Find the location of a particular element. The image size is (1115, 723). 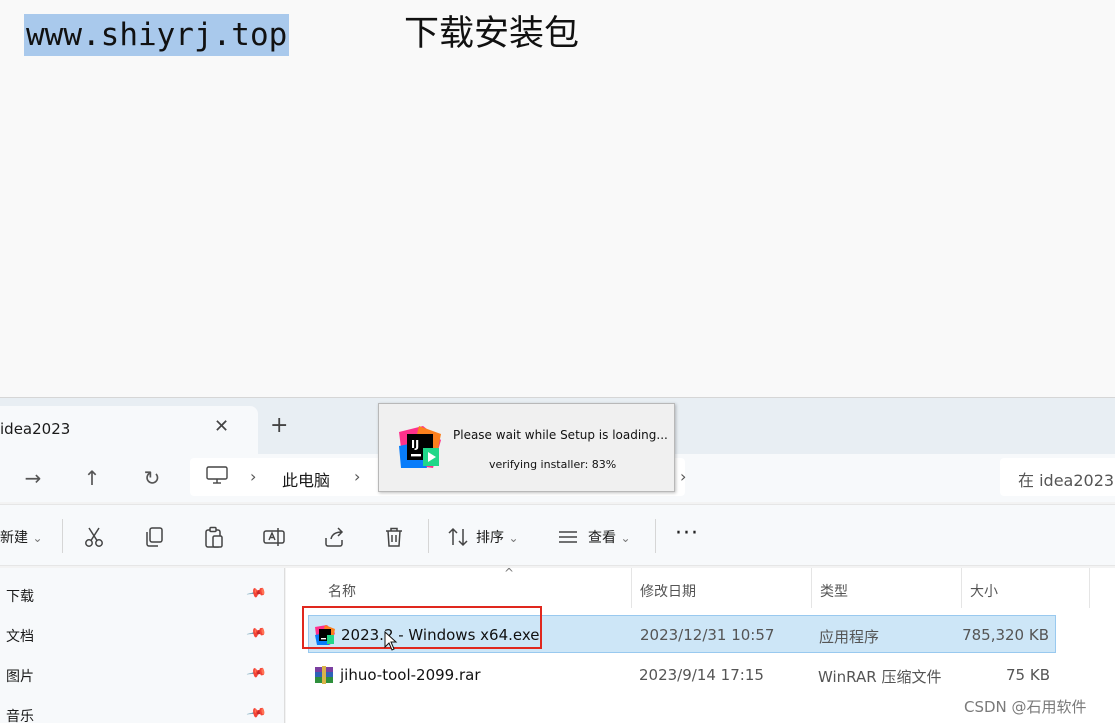

column-header-label: 修改日期 is located at coordinates (668, 592).